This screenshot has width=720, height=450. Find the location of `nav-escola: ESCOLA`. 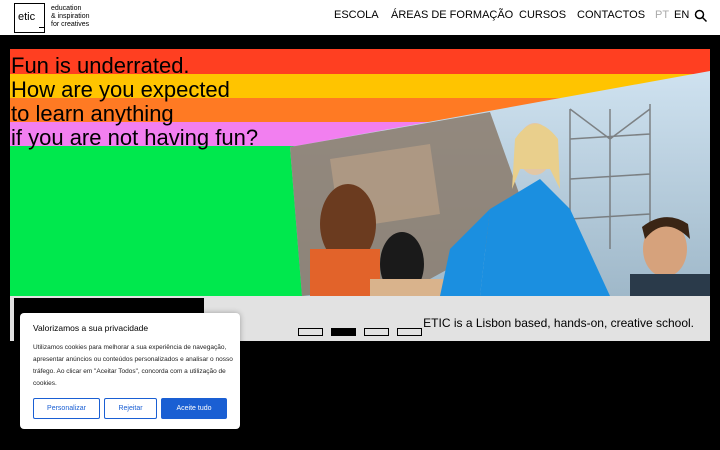

nav-escola: ESCOLA is located at coordinates (356, 15).